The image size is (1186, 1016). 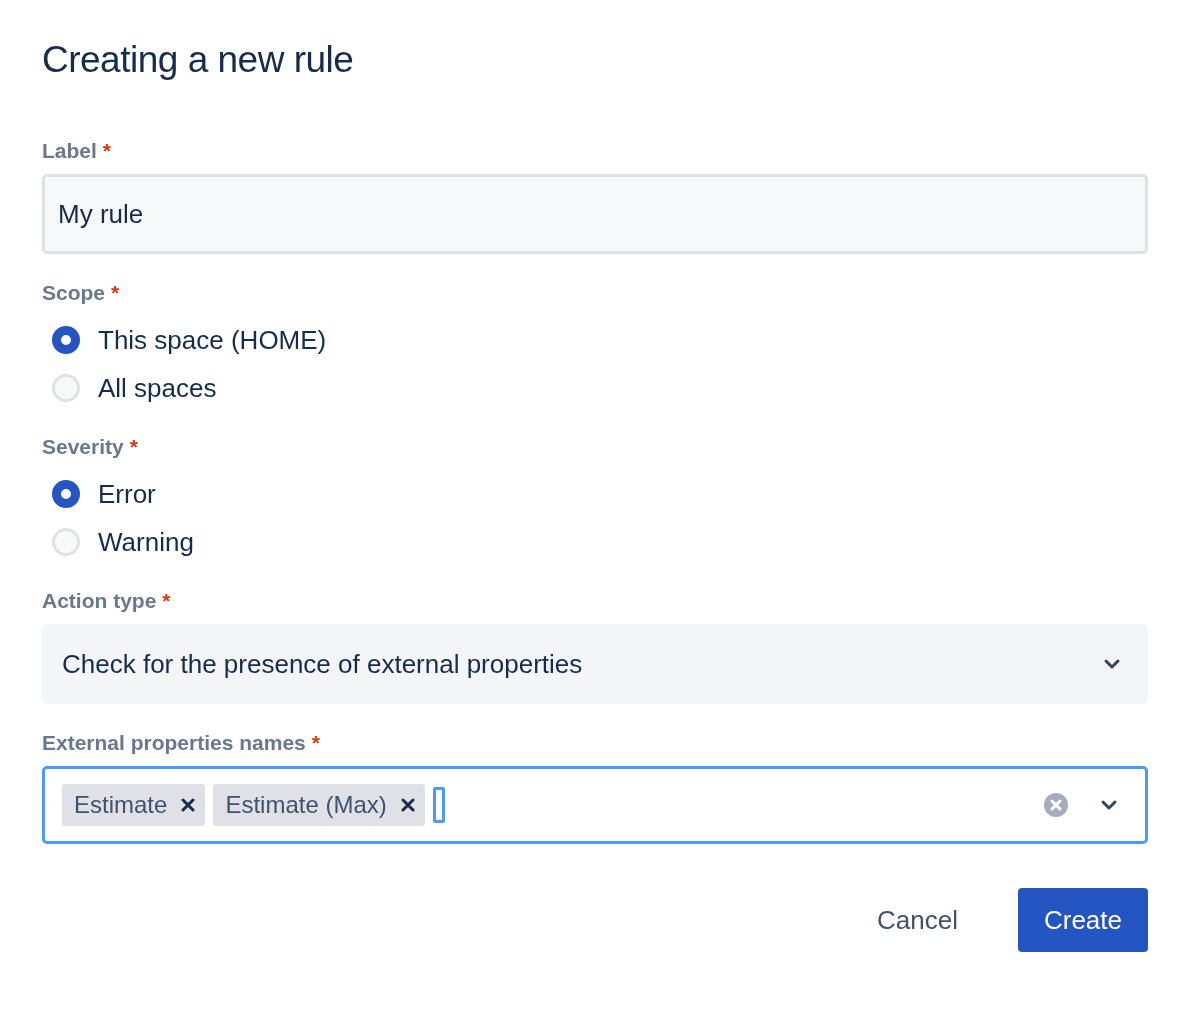 What do you see at coordinates (198, 60) in the screenshot?
I see `dialog-title: Creating a new rule` at bounding box center [198, 60].